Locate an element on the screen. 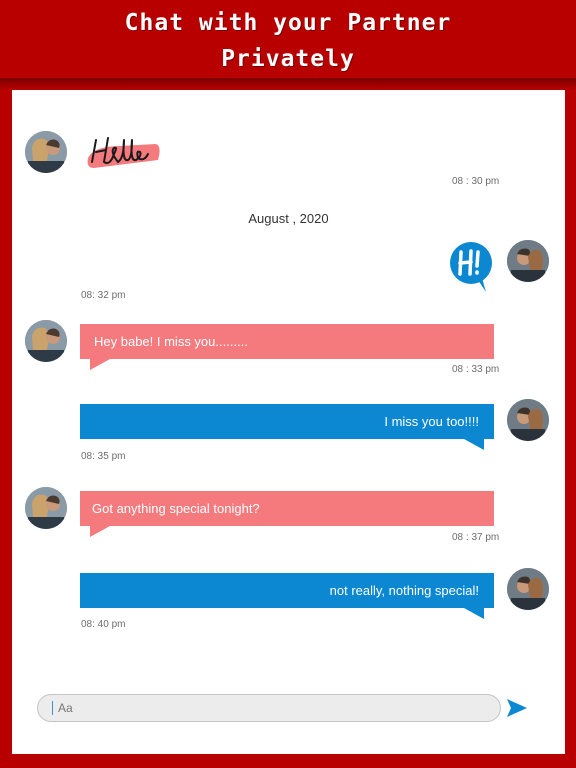 This screenshot has width=576, height=768. app-banner: Chat with your Partner Privately is located at coordinates (288, 40).